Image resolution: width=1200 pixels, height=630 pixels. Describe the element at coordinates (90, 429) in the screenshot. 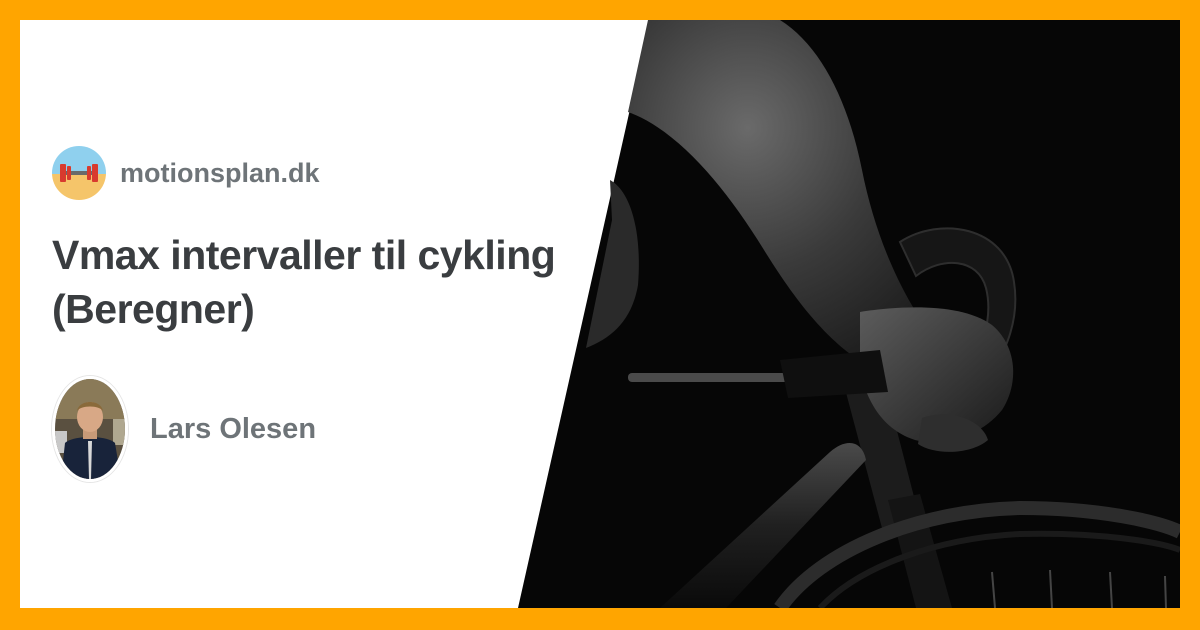

I see `author-avatar` at that location.